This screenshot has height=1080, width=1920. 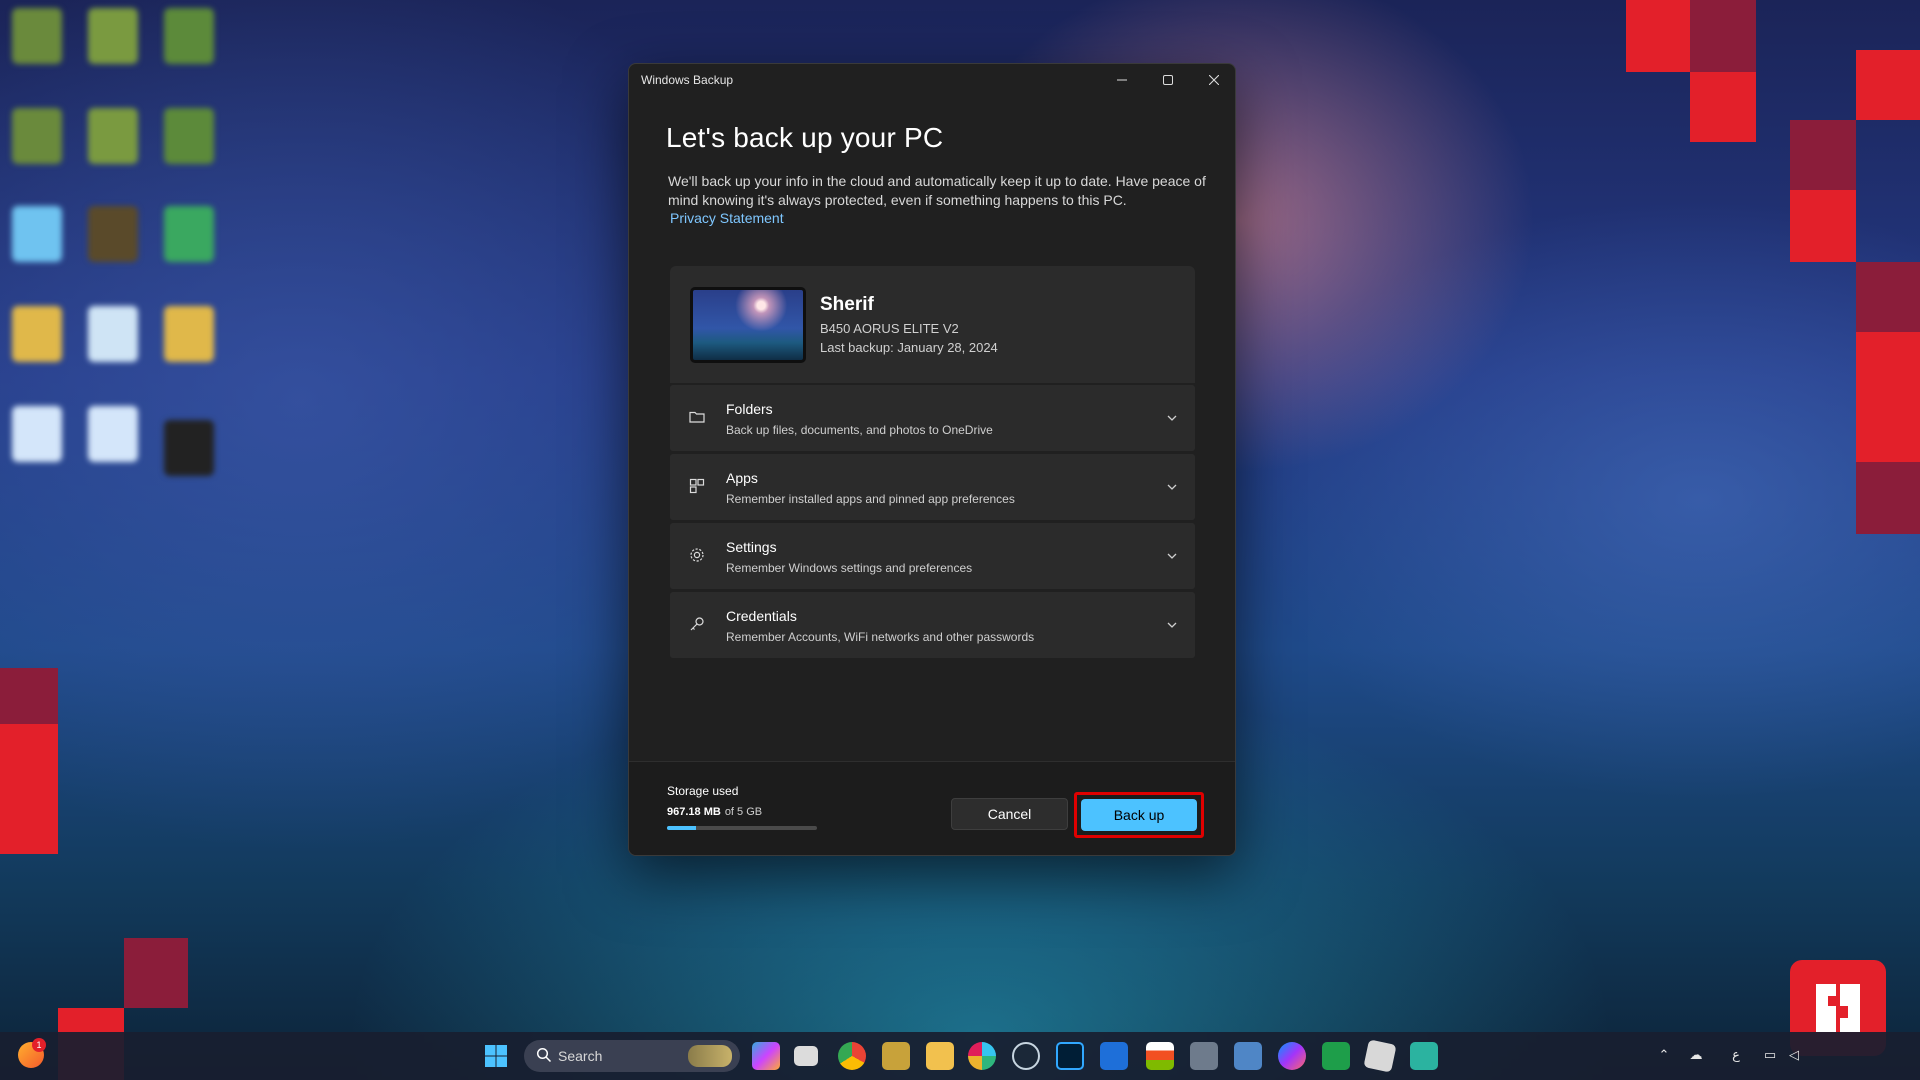 I want to click on taskbar: 1 Search ⌃ ☁ ع ▭ ◁, so click(x=960, y=1056).